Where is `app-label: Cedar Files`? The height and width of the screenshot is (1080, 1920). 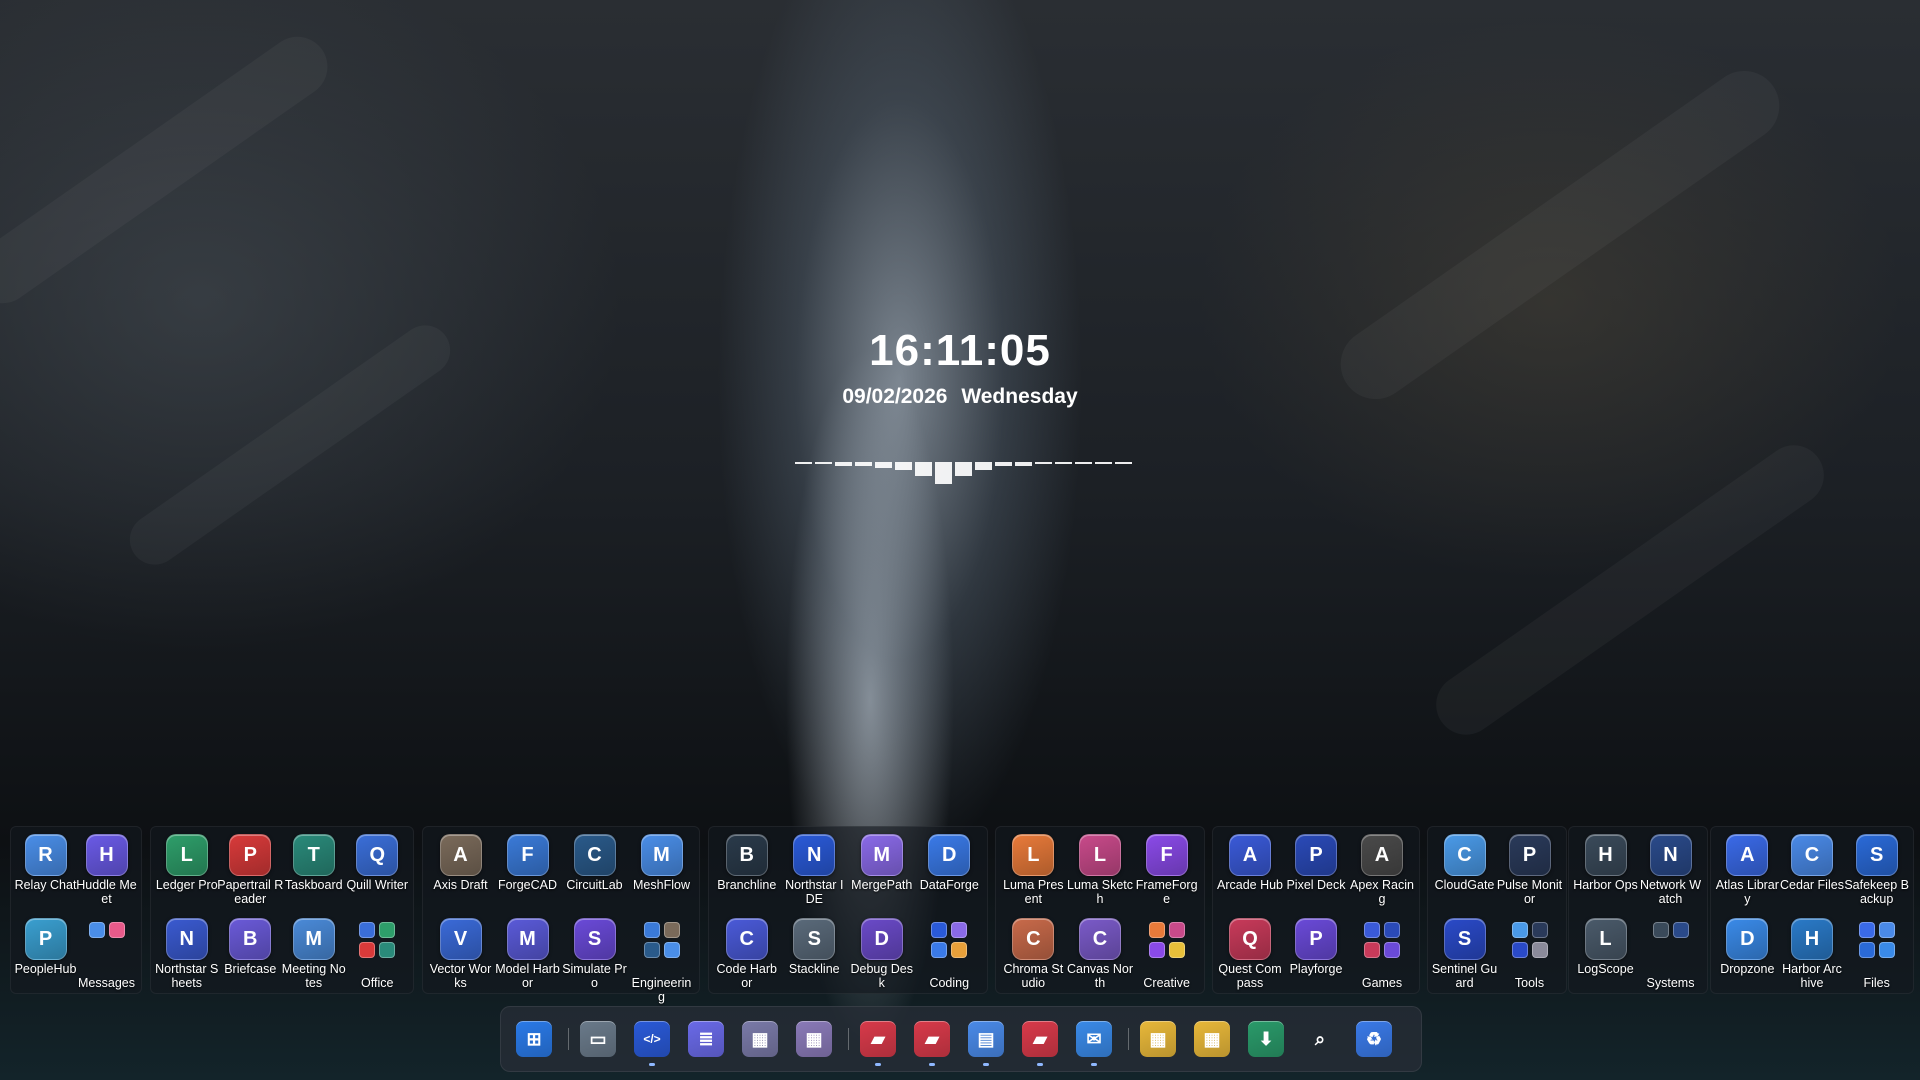 app-label: Cedar Files is located at coordinates (1812, 885).